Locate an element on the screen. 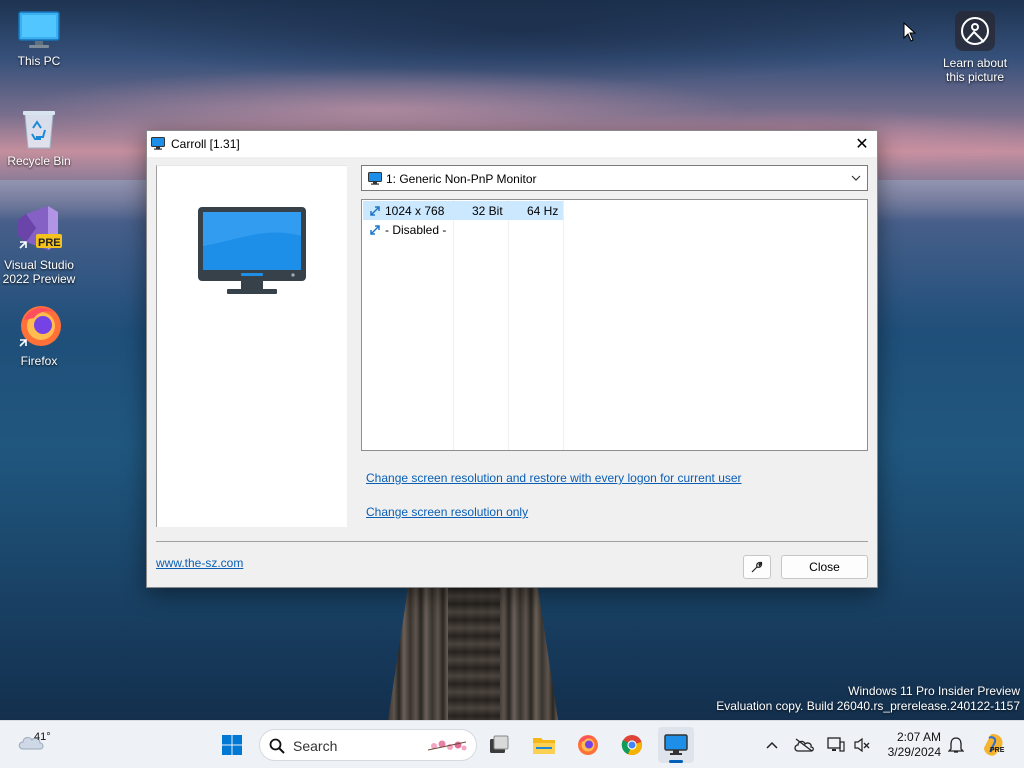 This screenshot has width=1024, height=768. title-close-button: ✕ is located at coordinates (862, 144).